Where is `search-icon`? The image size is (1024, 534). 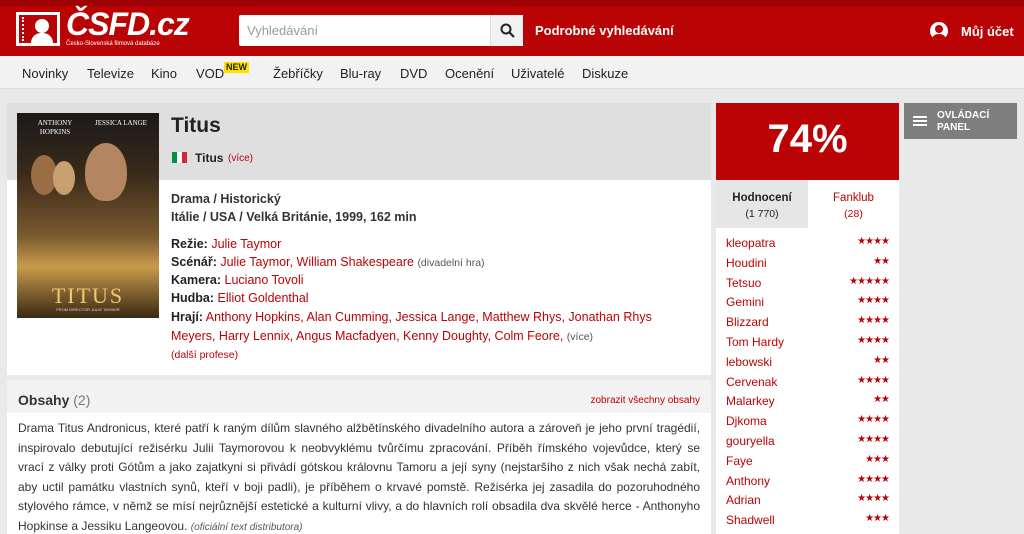 search-icon is located at coordinates (507, 30).